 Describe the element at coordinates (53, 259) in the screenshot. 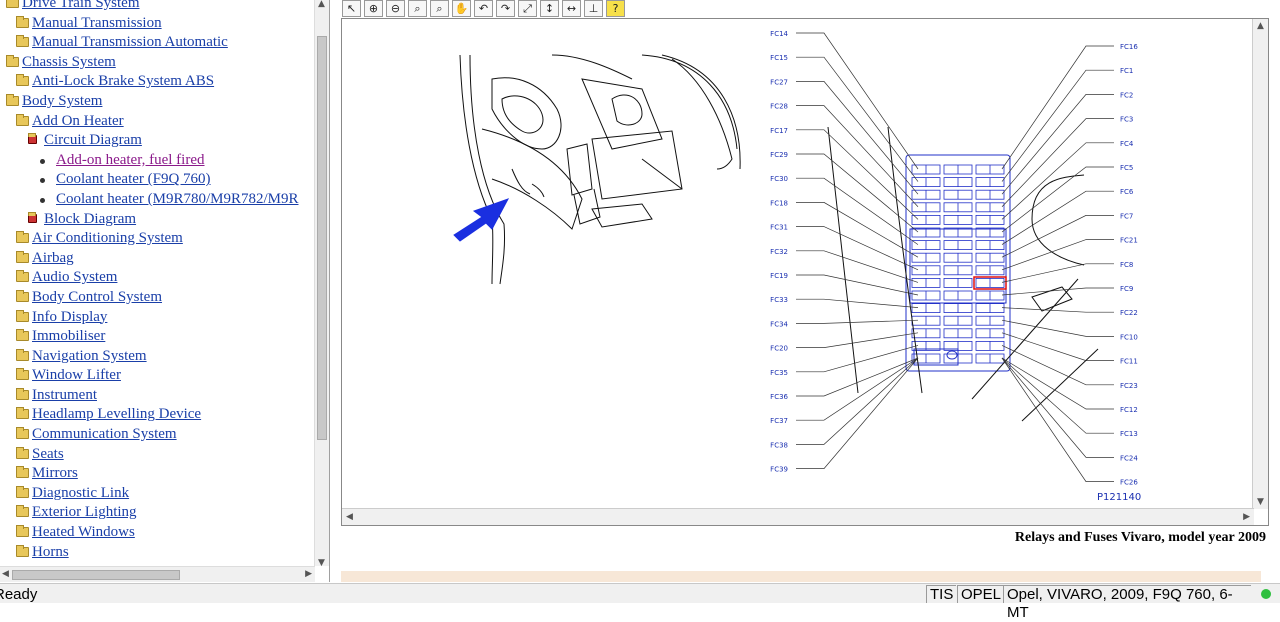

I see `tree-item-label: Airbag` at that location.